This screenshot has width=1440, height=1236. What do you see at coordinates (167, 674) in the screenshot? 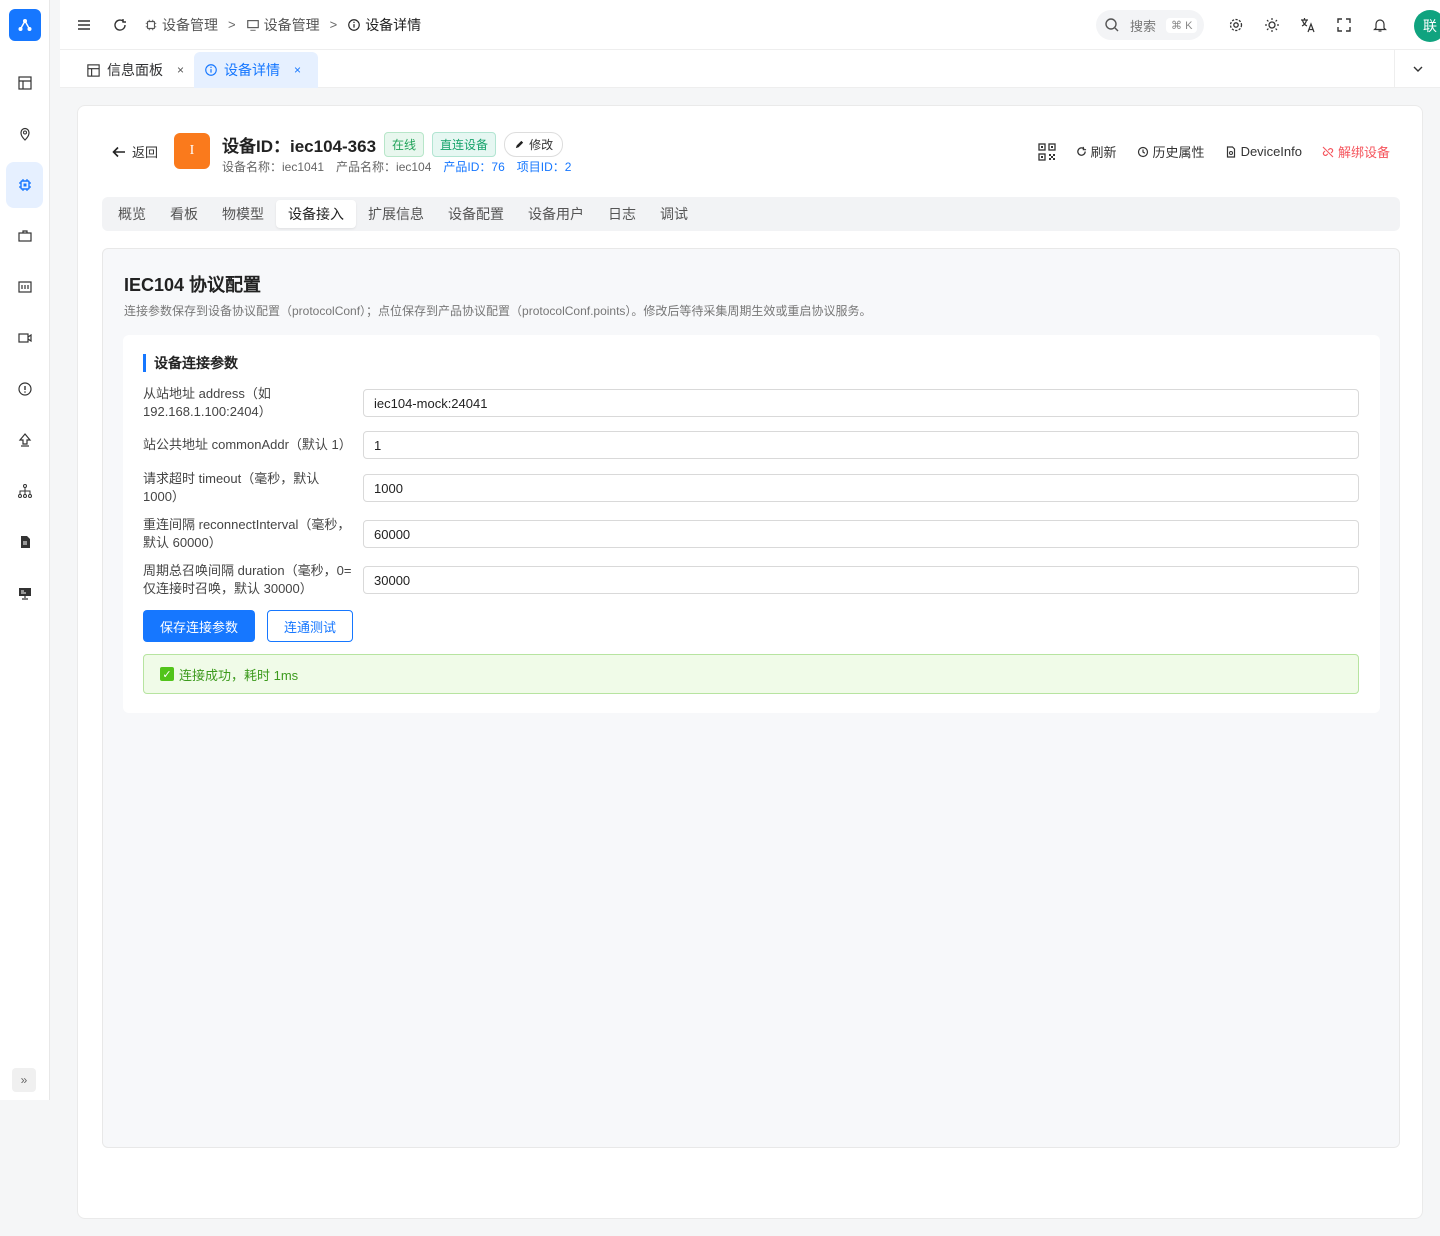
I see `check-icon: ✓` at bounding box center [167, 674].